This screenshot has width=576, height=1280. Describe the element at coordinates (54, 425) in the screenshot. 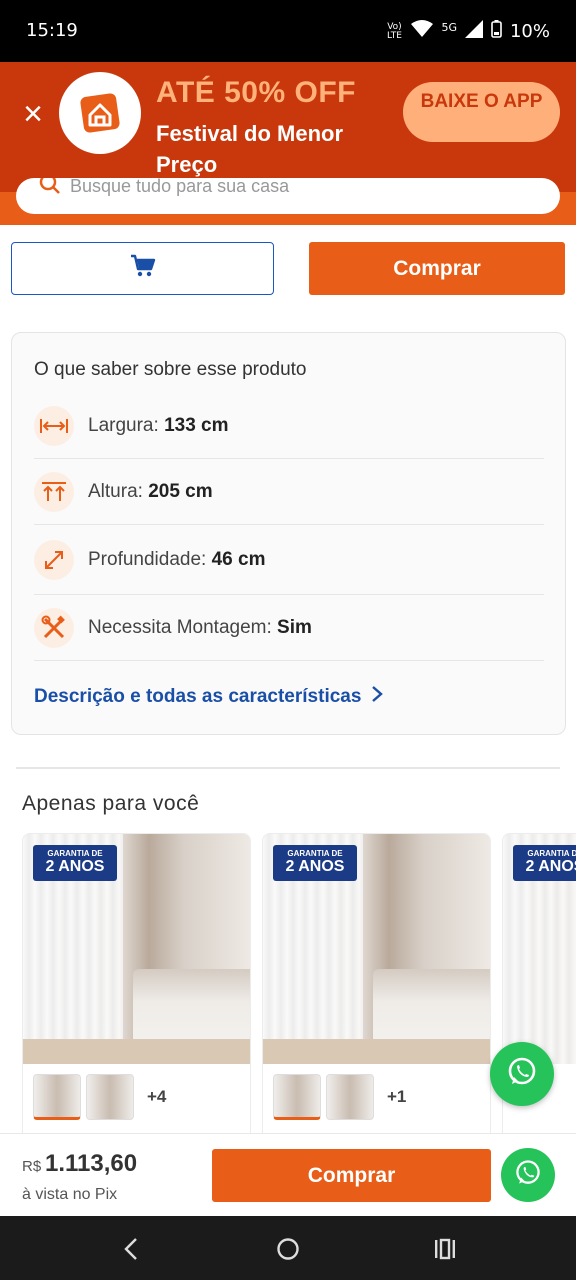

I see `width-arrows-icon` at that location.